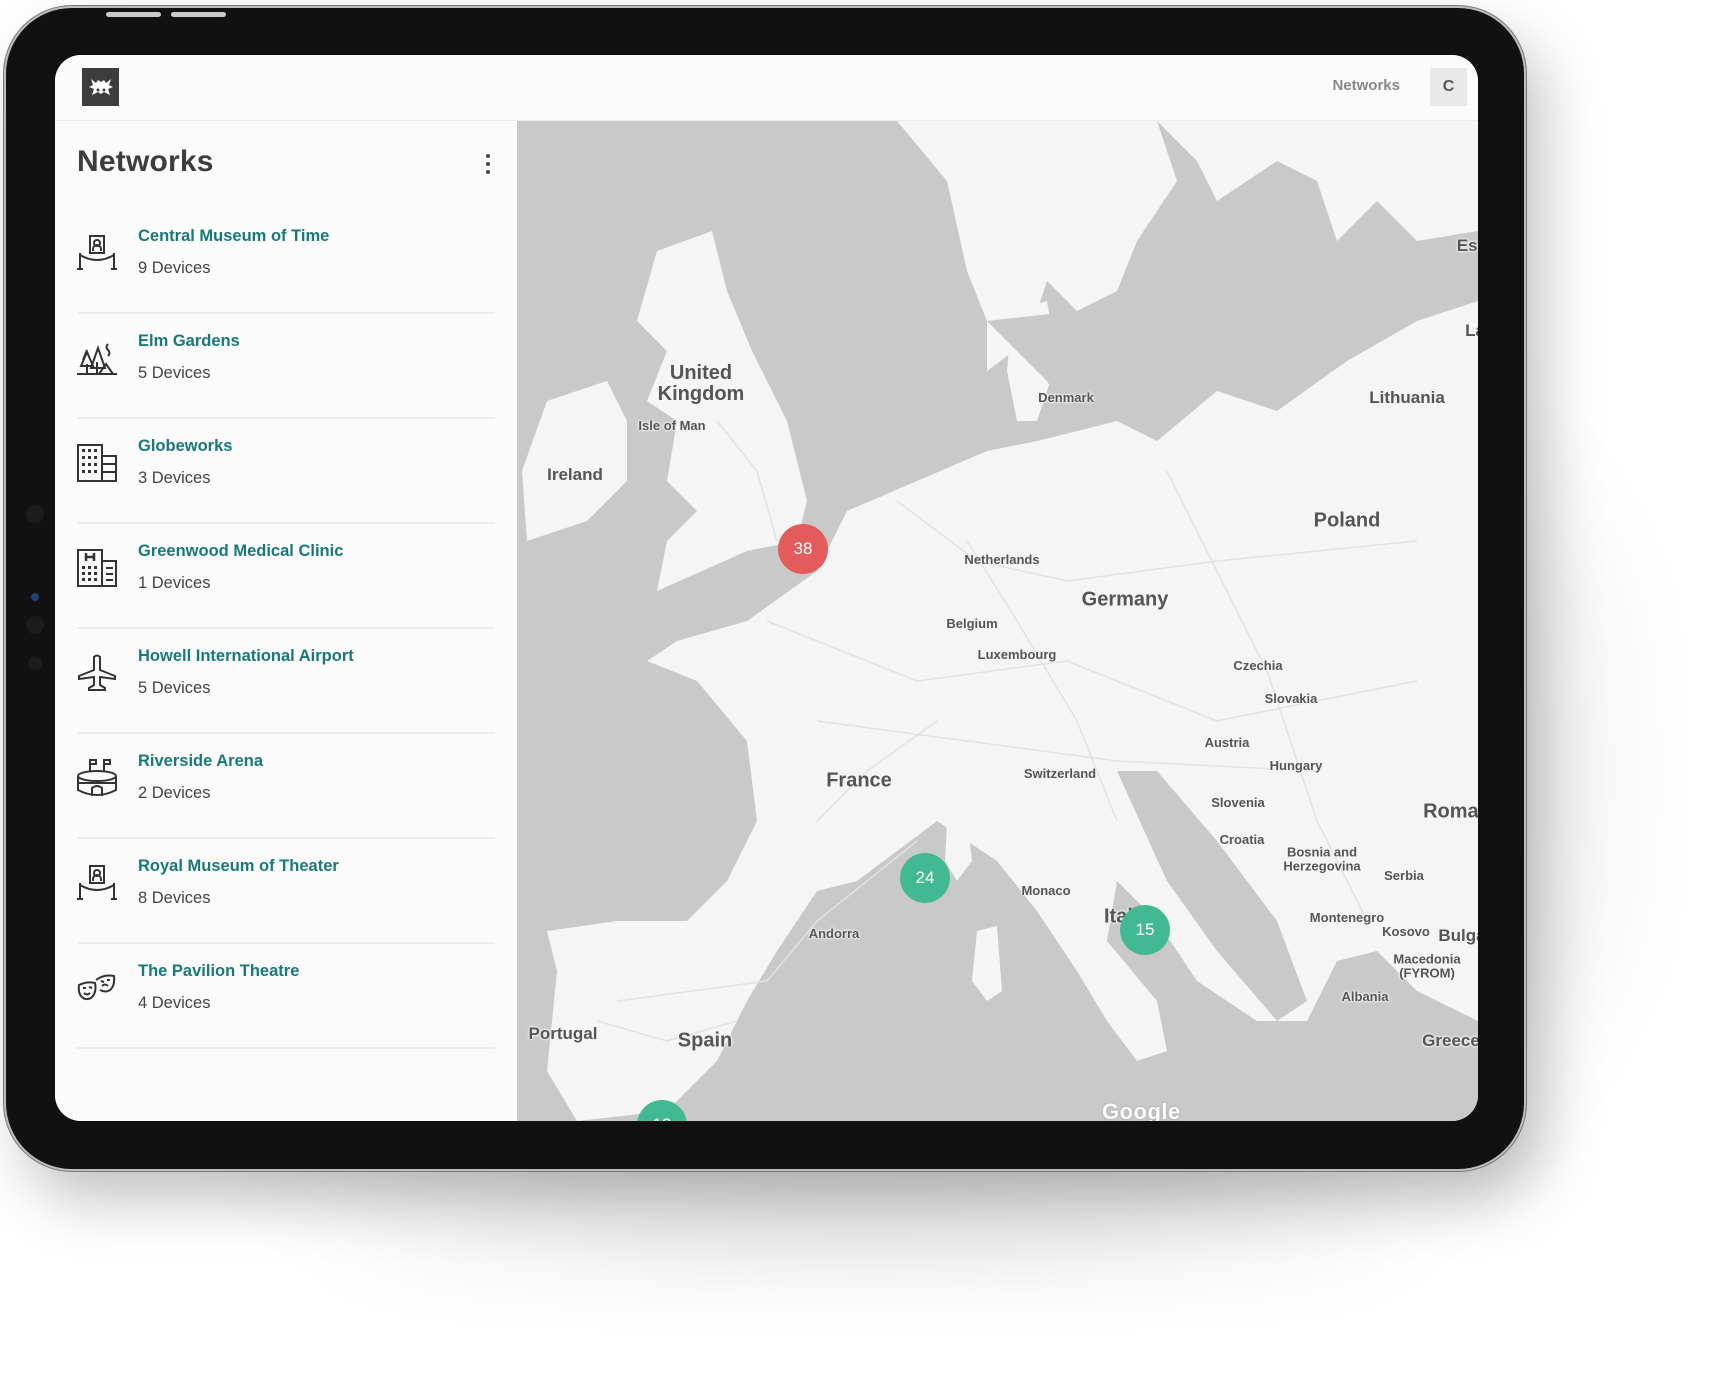 The image size is (1735, 1378). What do you see at coordinates (35, 597) in the screenshot?
I see `camera-icon` at bounding box center [35, 597].